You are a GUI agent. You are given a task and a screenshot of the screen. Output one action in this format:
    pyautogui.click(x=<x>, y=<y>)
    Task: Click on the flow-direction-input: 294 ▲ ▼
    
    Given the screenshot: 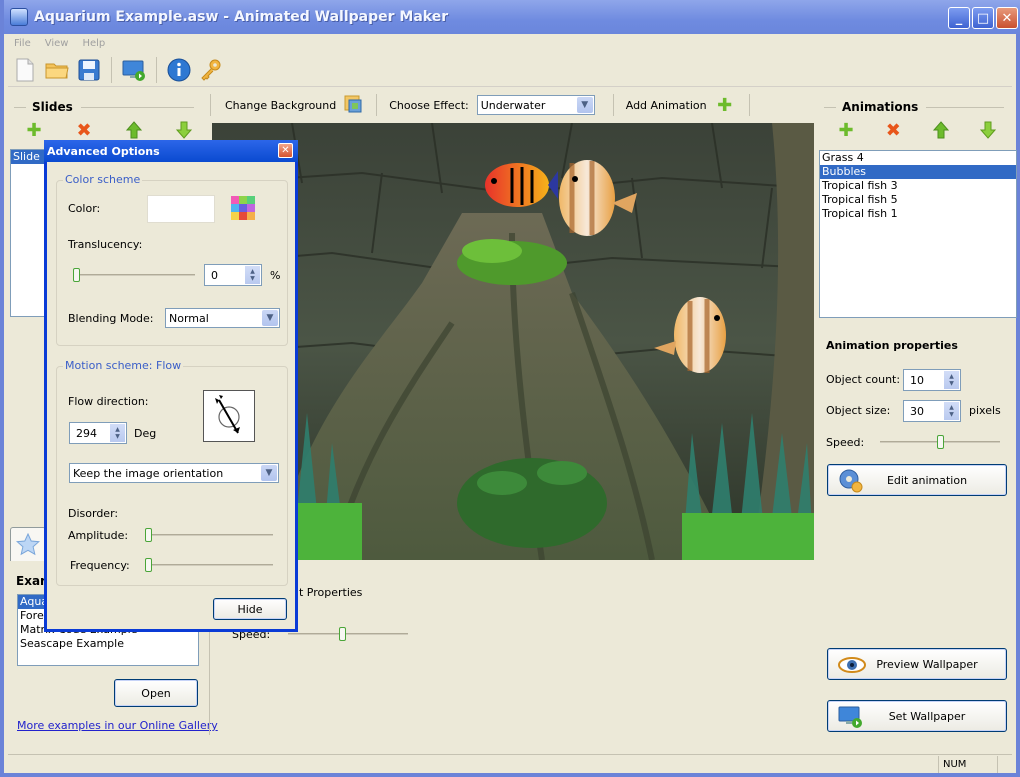 What is the action you would take?
    pyautogui.click(x=98, y=433)
    